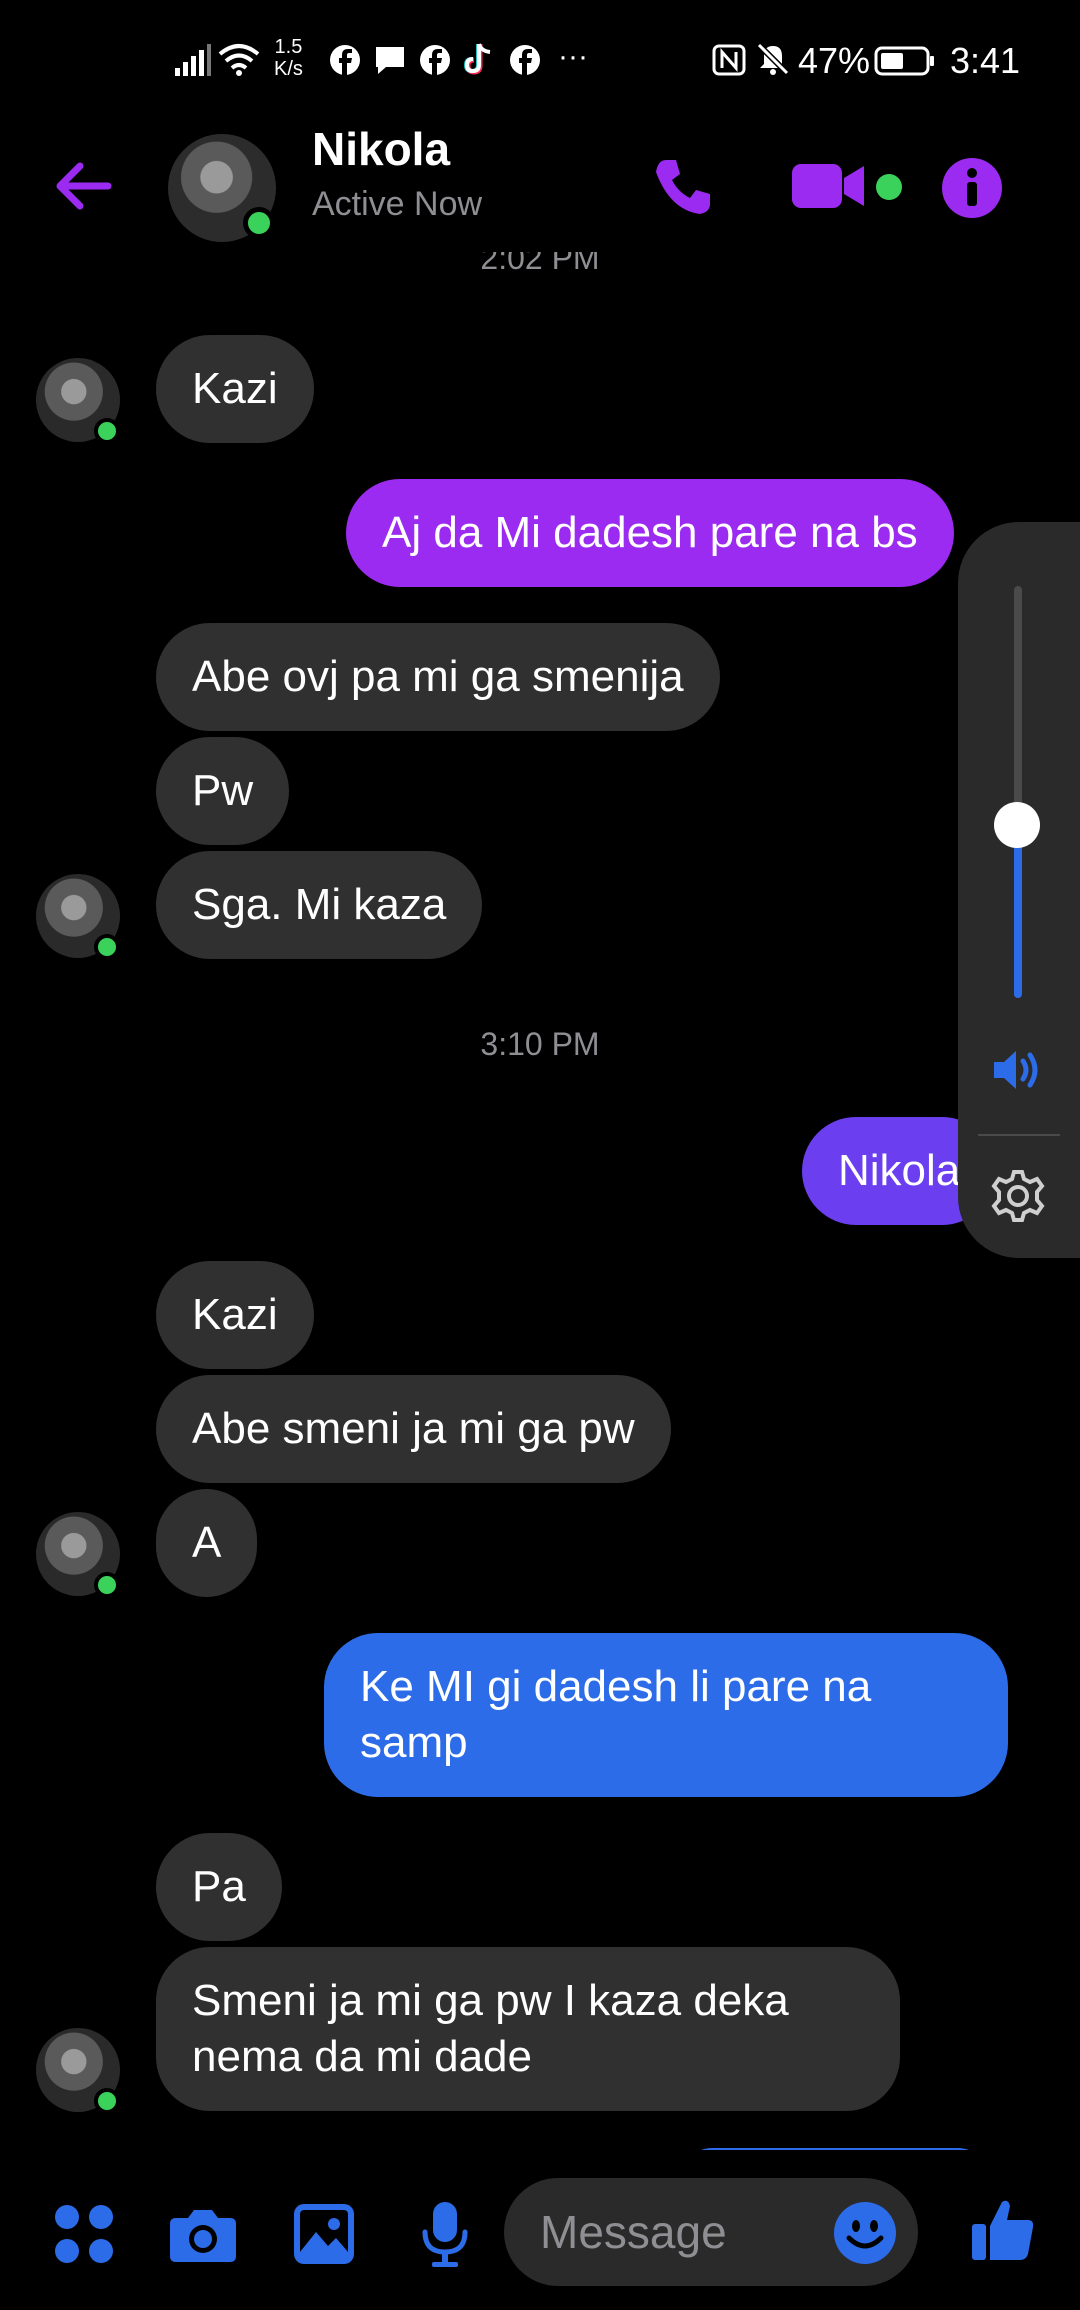  What do you see at coordinates (834, 60) in the screenshot?
I see `battery-percent: 47%` at bounding box center [834, 60].